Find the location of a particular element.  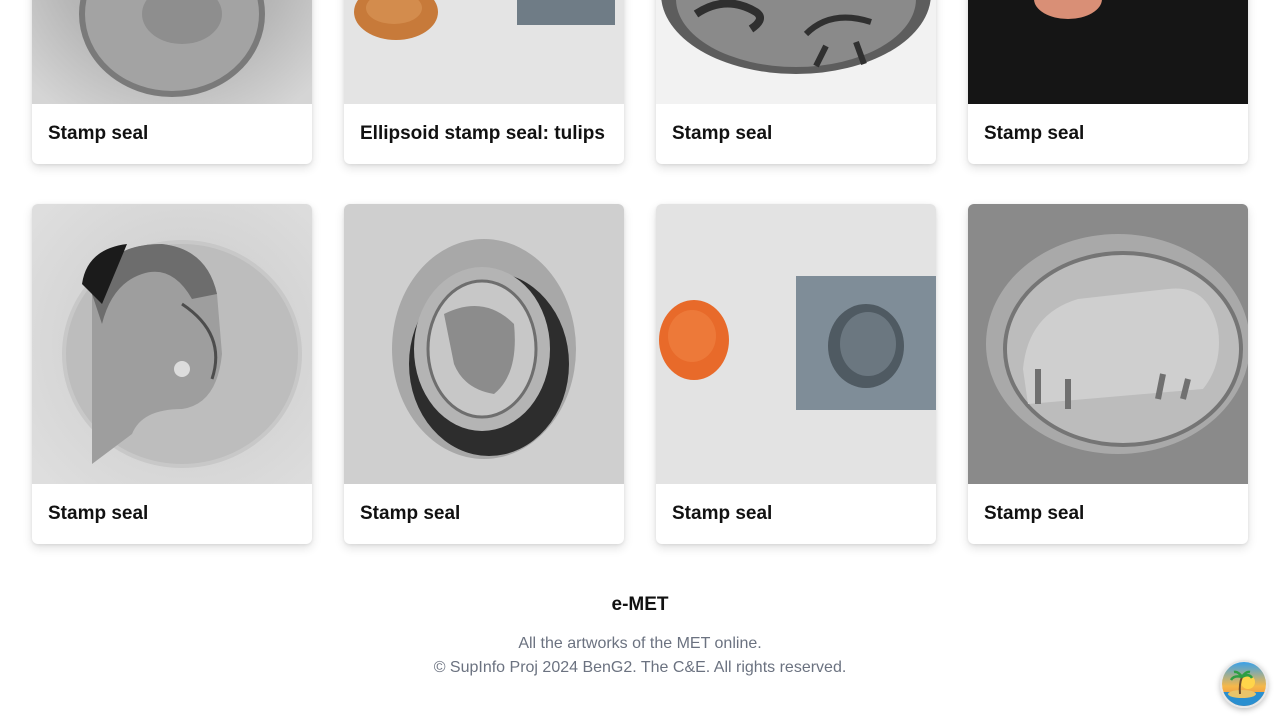

island-sunset-icon is located at coordinates (1244, 684).